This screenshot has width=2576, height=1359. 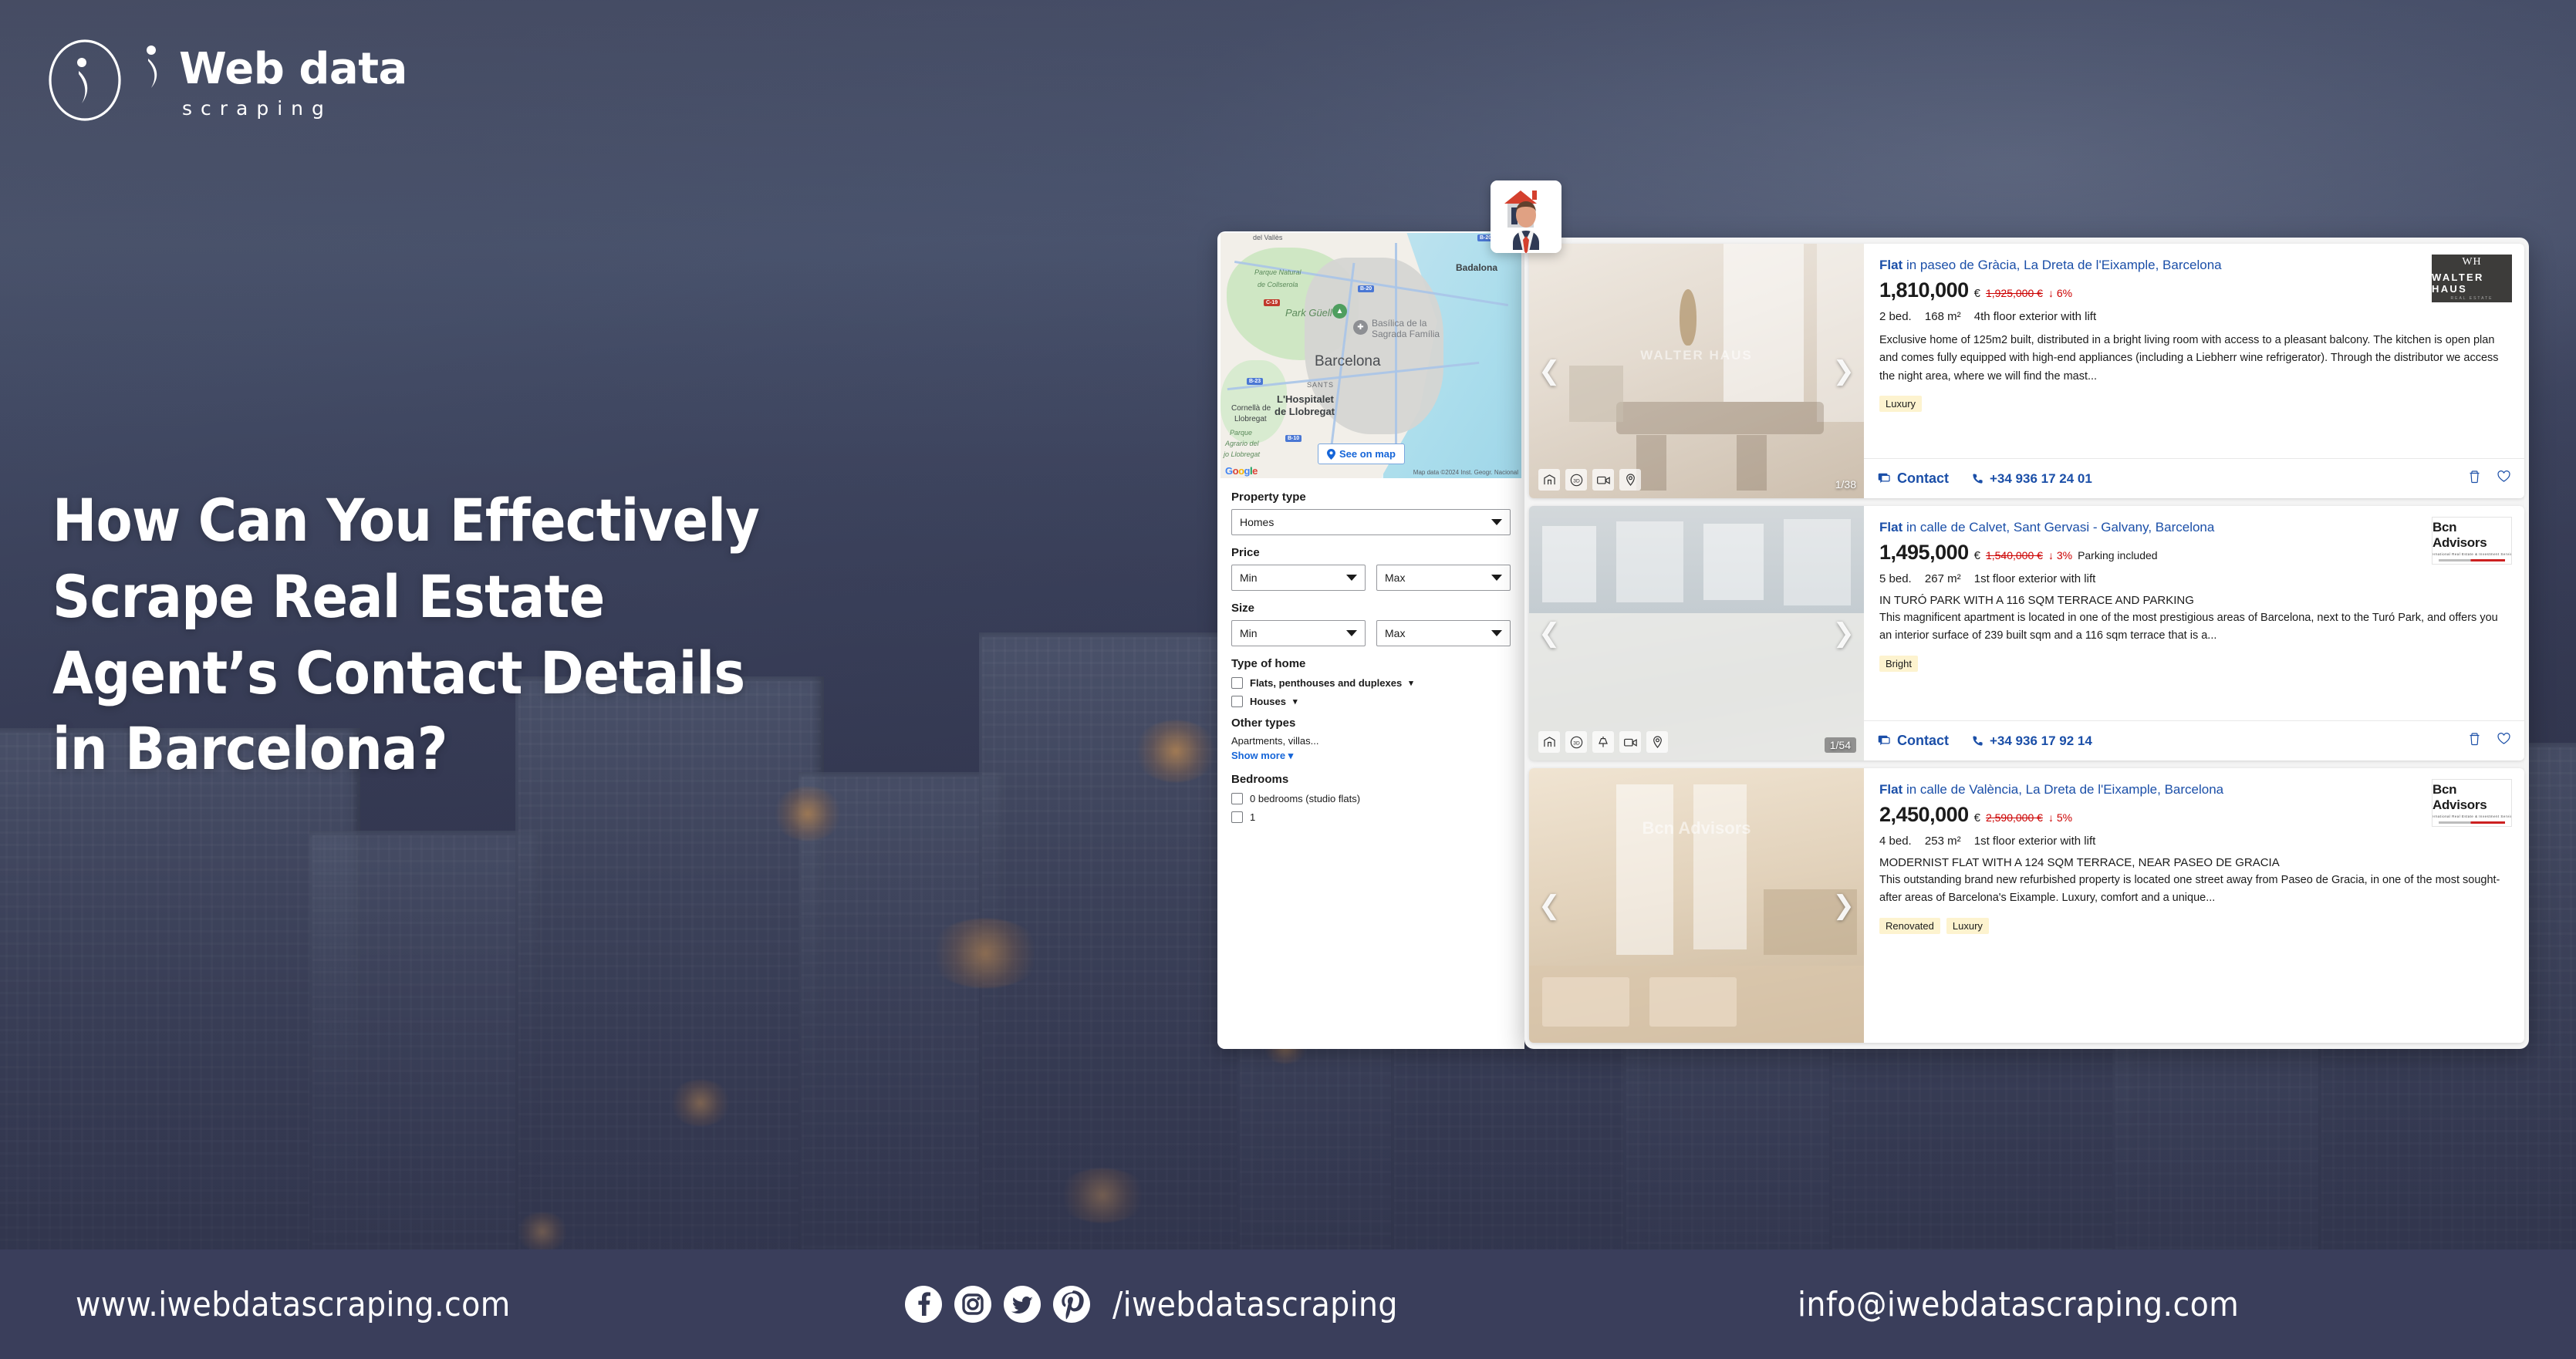 What do you see at coordinates (1443, 633) in the screenshot?
I see `size-max-select: Max` at bounding box center [1443, 633].